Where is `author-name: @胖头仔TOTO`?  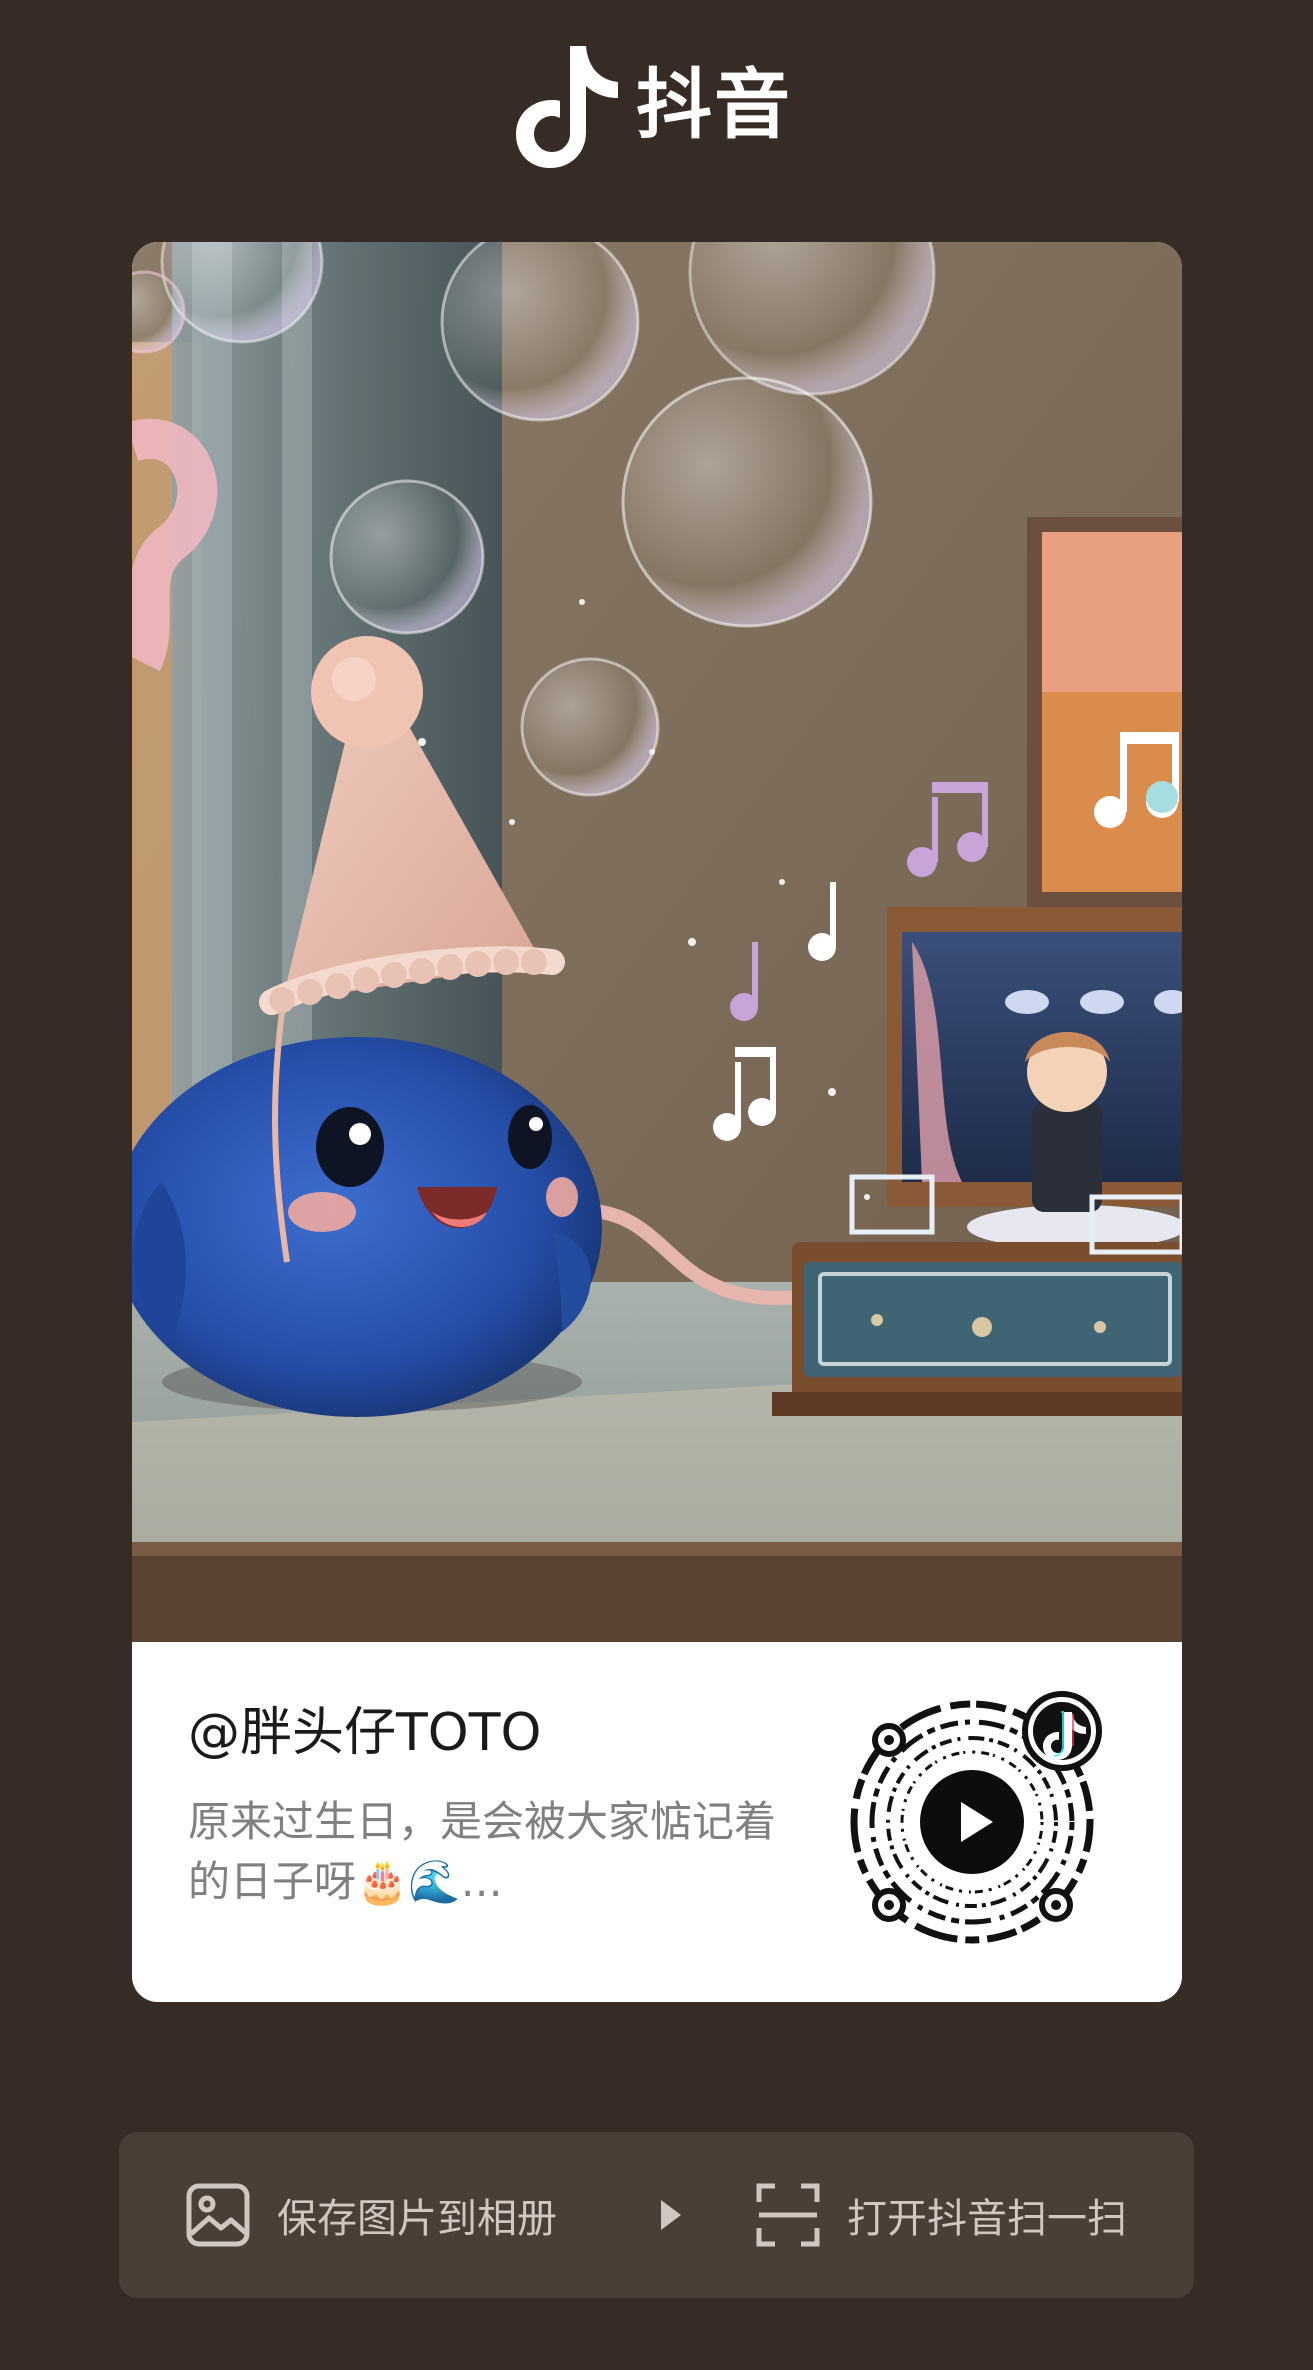
author-name: @胖头仔TOTO is located at coordinates (365, 1733).